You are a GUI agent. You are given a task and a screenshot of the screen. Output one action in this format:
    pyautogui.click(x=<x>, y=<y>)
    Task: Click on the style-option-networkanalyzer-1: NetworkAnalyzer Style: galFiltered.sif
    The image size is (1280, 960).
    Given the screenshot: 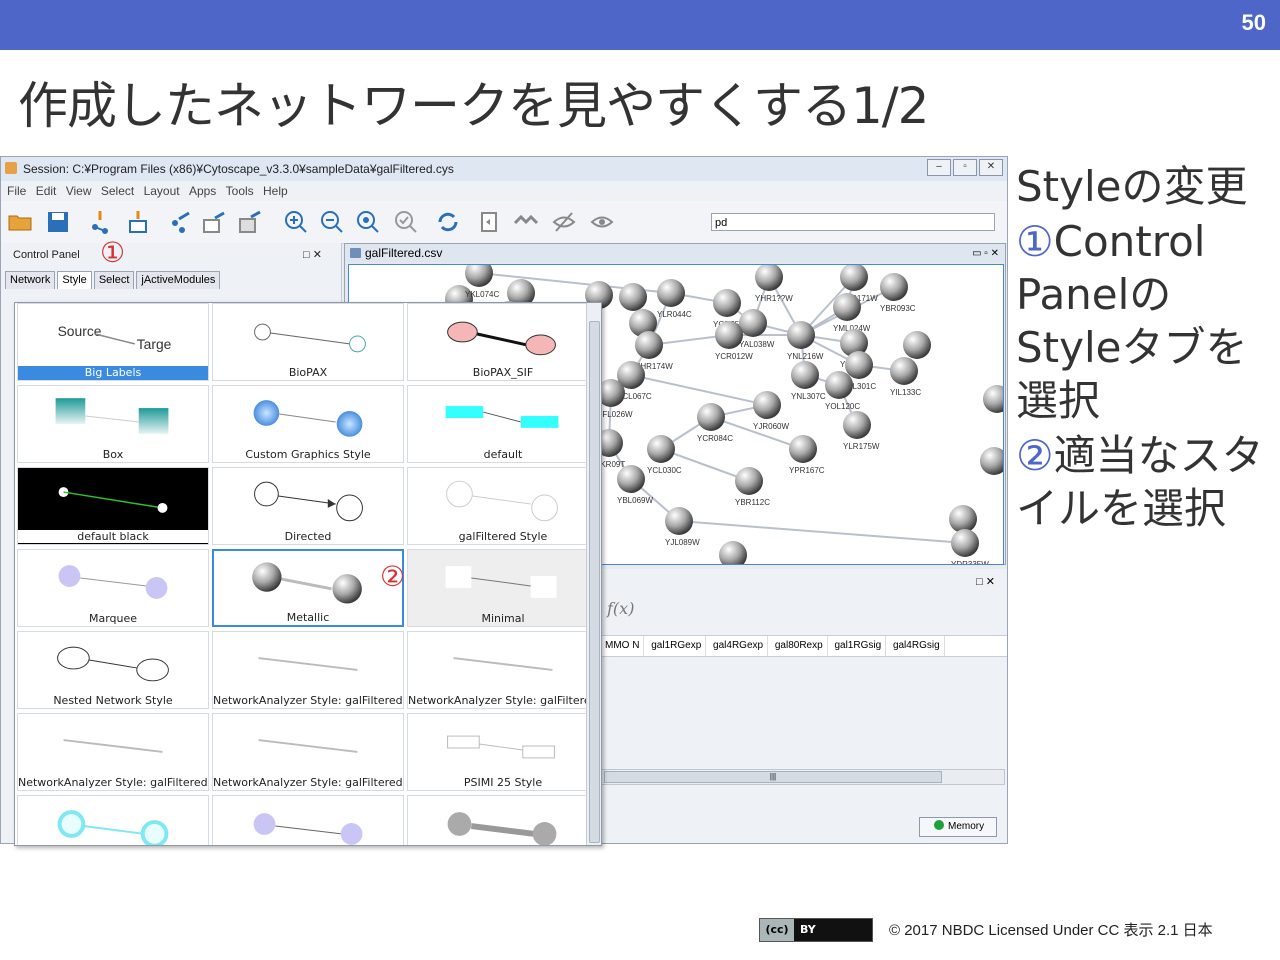 What is the action you would take?
    pyautogui.click(x=308, y=670)
    